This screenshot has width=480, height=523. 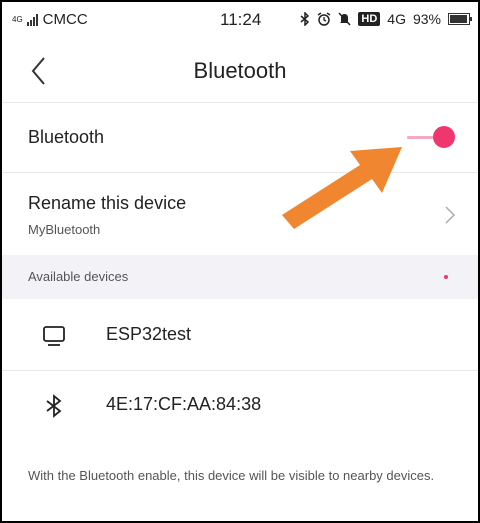 I want to click on bluetooth-label: Bluetooth, so click(x=66, y=137).